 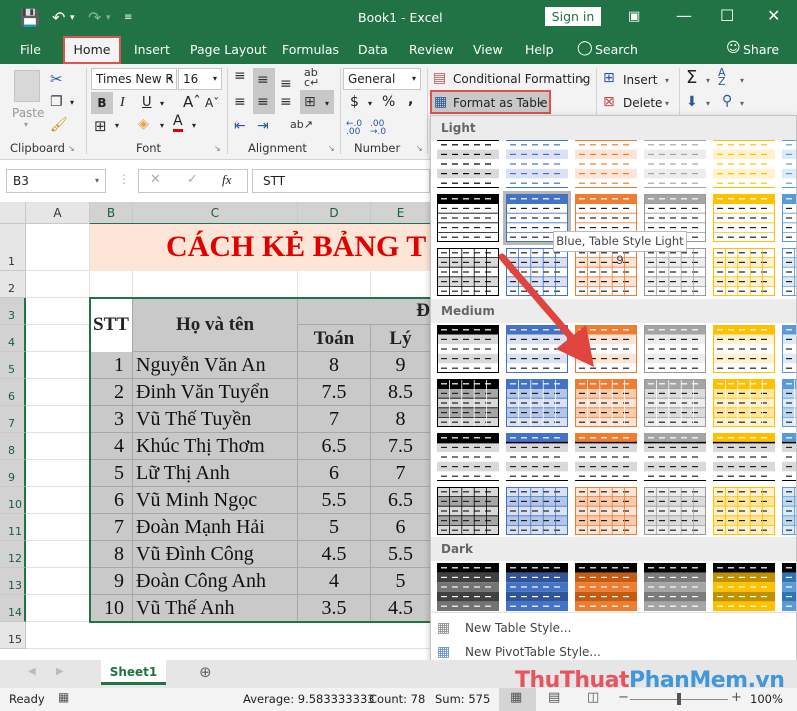 What do you see at coordinates (30, 49) in the screenshot?
I see `tab-file: File` at bounding box center [30, 49].